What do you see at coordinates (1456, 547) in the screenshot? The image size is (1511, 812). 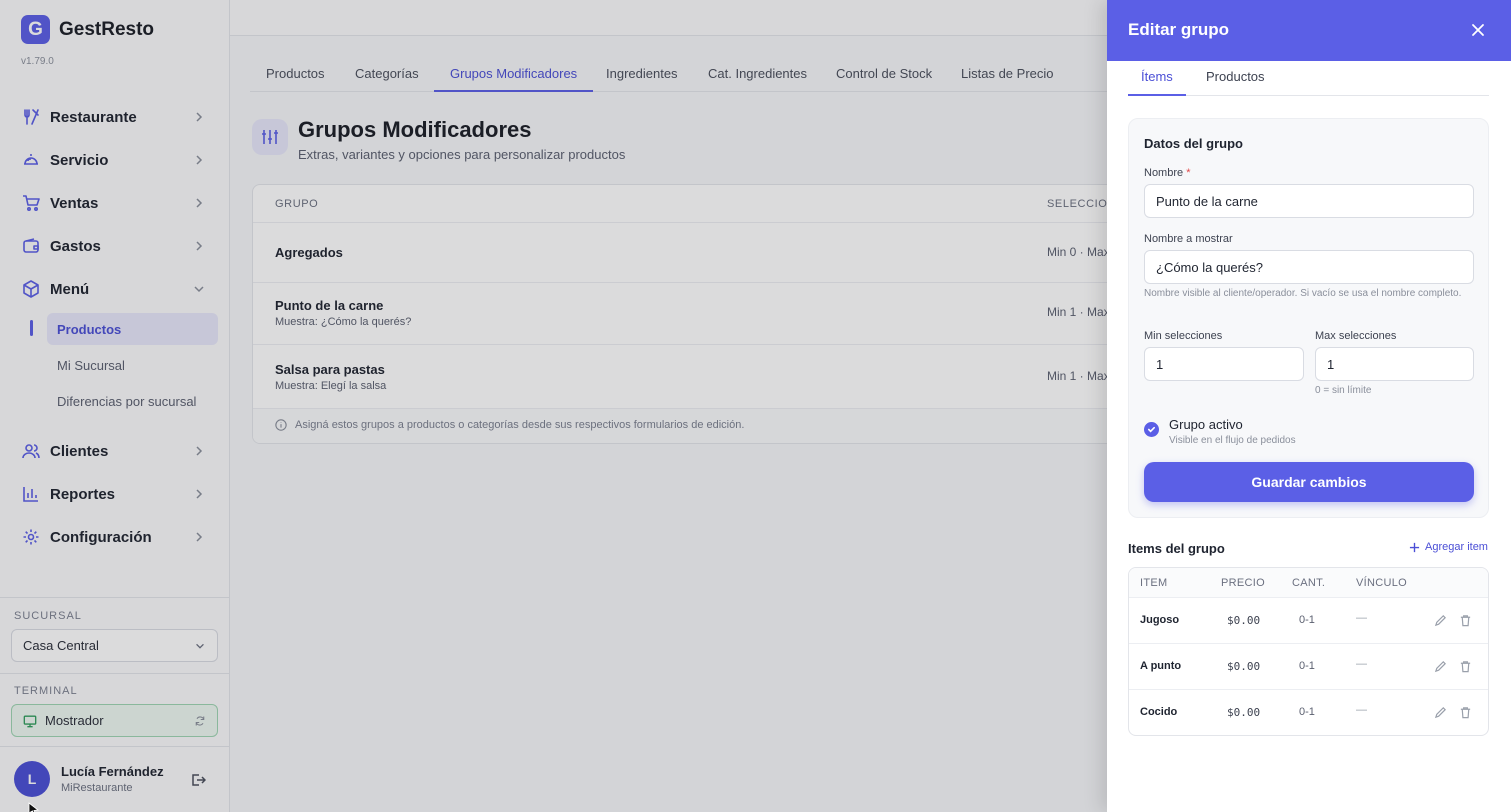 I see `add-item-label: Agregar item` at bounding box center [1456, 547].